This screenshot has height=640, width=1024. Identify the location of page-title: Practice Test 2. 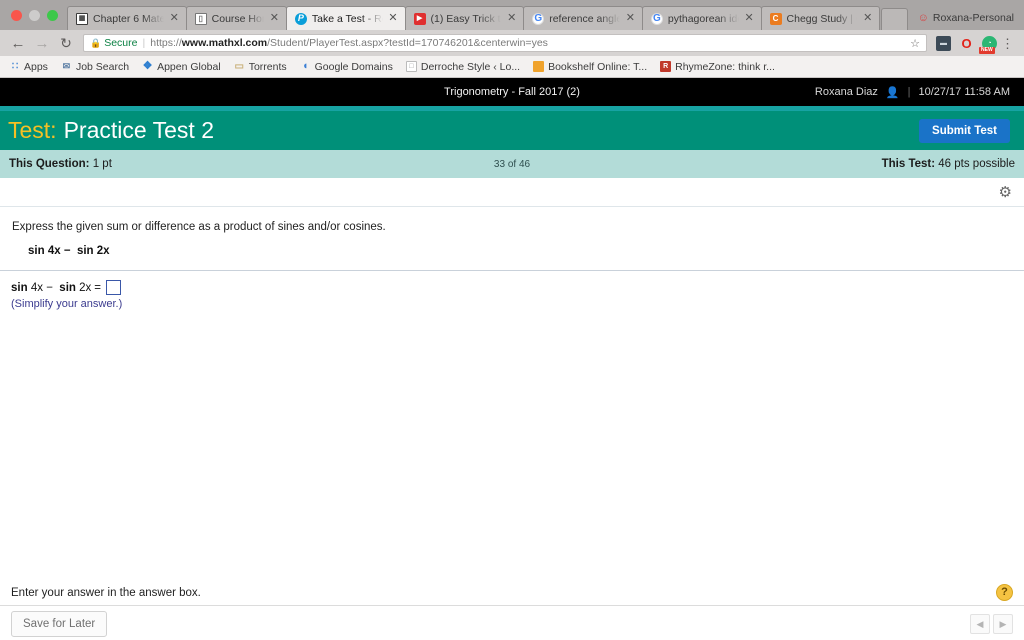
(138, 130).